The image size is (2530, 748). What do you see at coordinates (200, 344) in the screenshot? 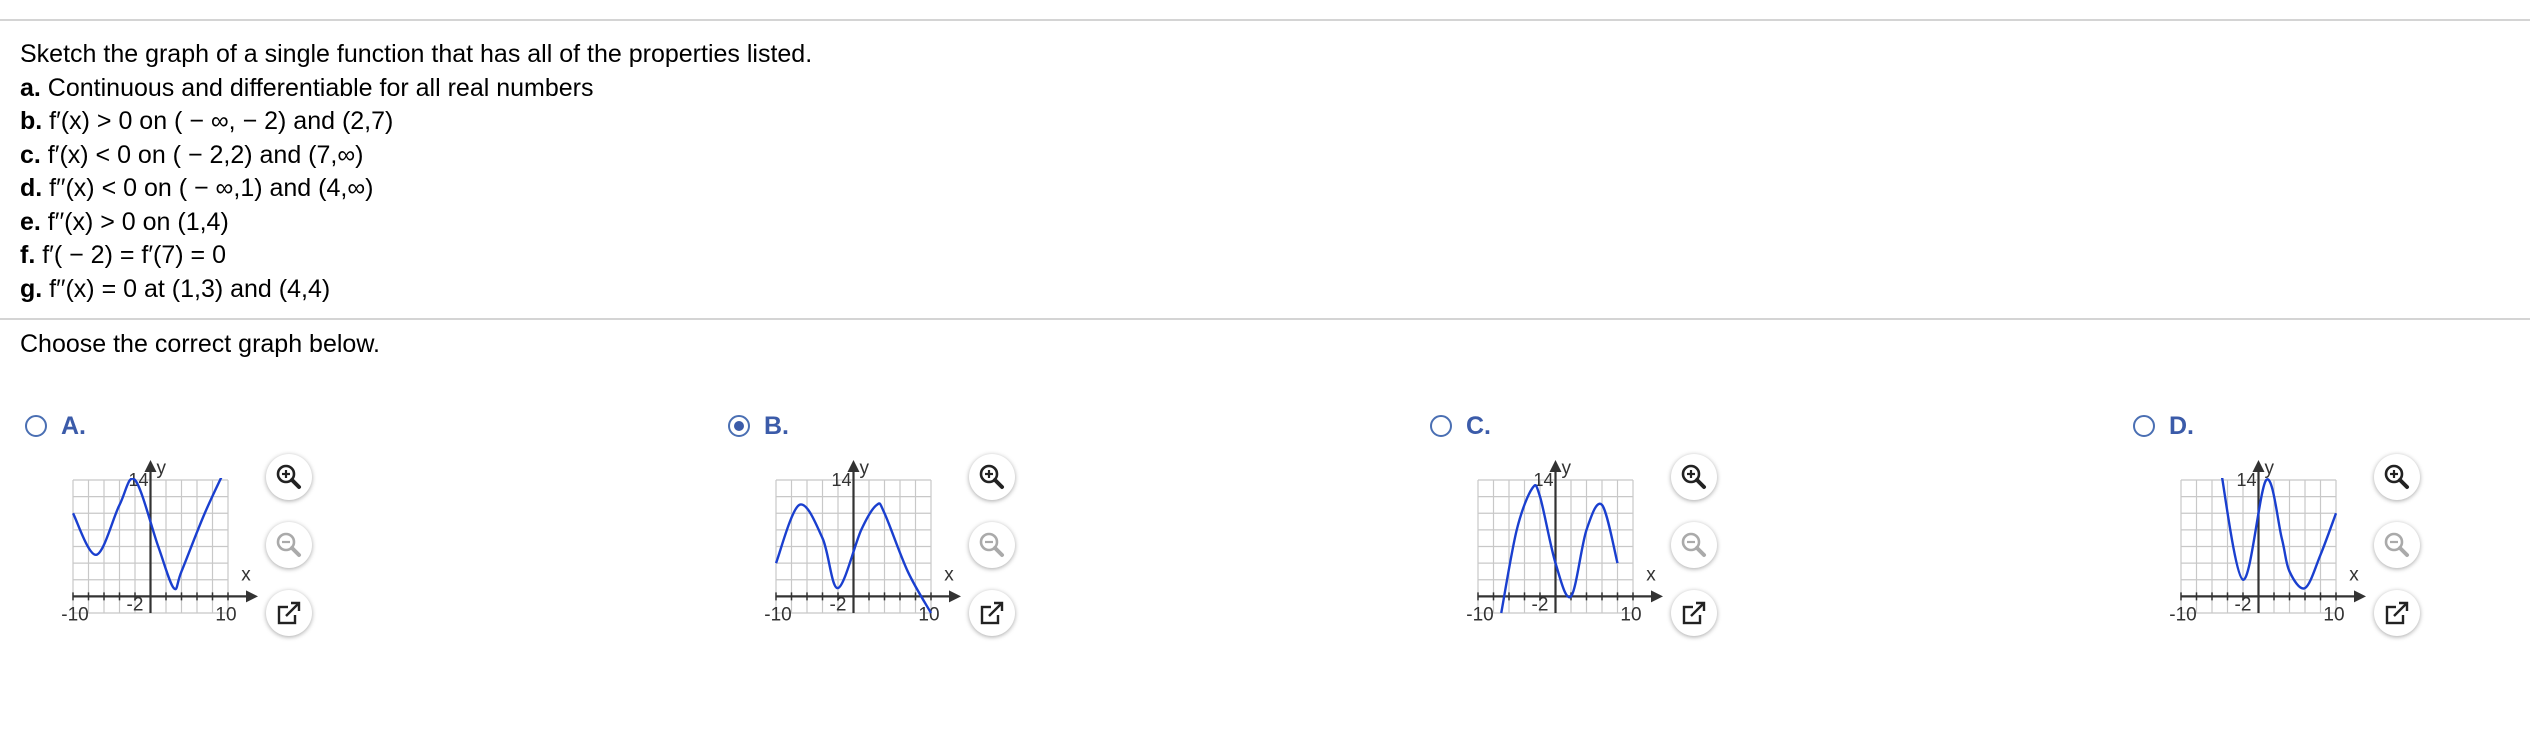
I see `prompt-text: Choose the correct graph below.` at bounding box center [200, 344].